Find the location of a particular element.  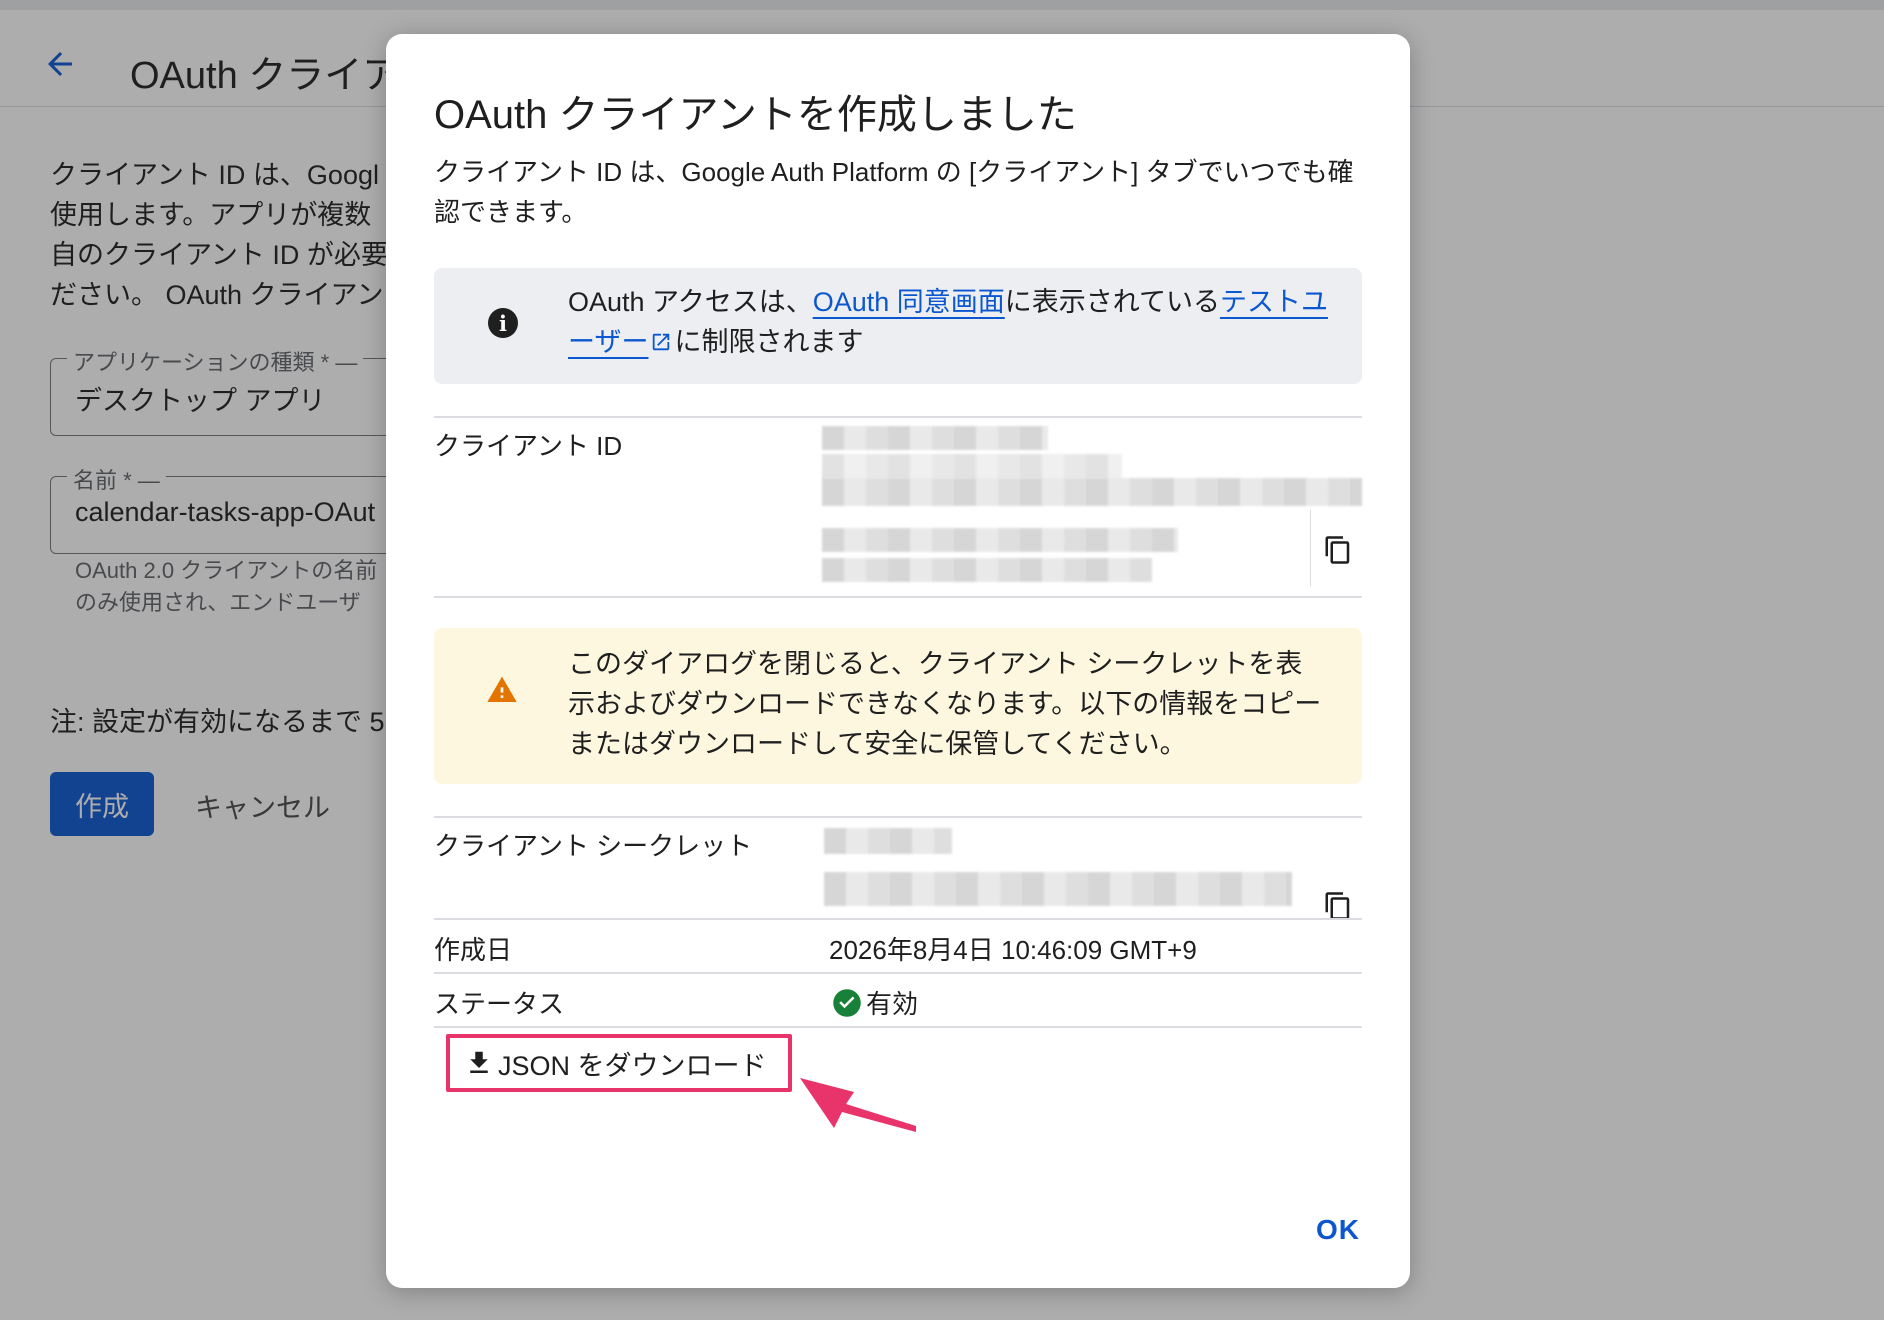

ok-button: OK is located at coordinates (1338, 1230).